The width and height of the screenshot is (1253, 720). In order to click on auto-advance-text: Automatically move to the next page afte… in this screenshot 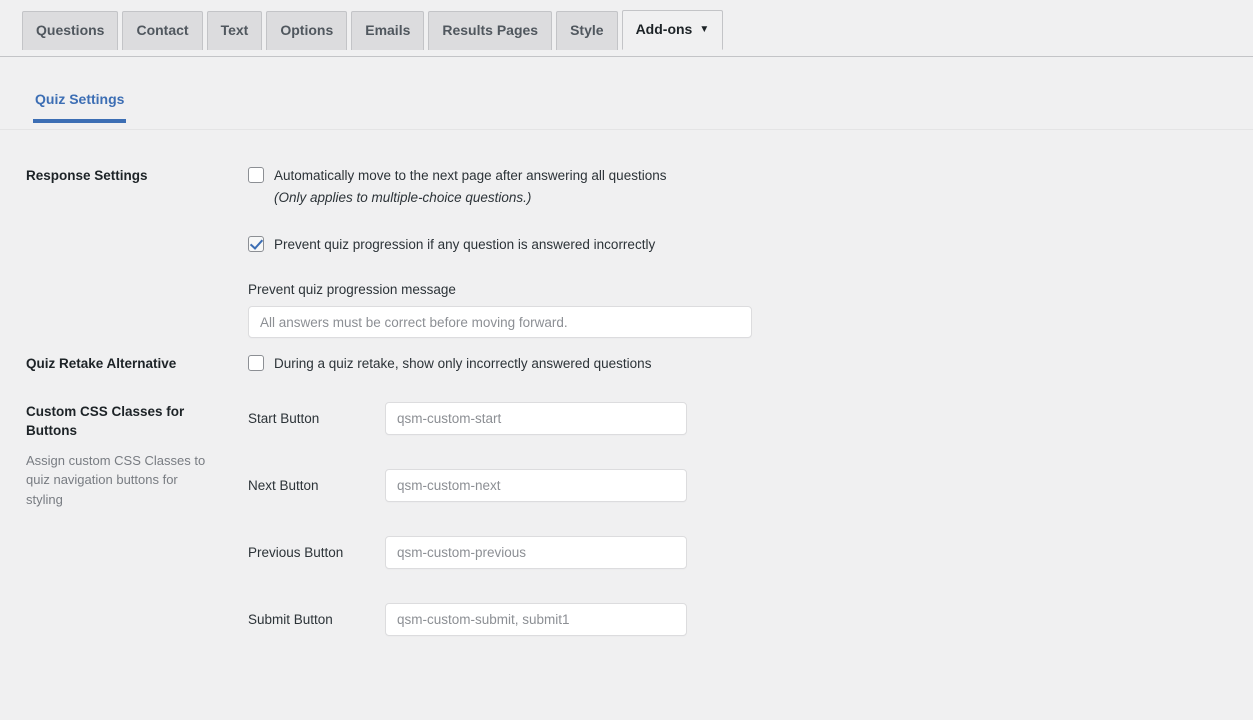, I will do `click(470, 175)`.